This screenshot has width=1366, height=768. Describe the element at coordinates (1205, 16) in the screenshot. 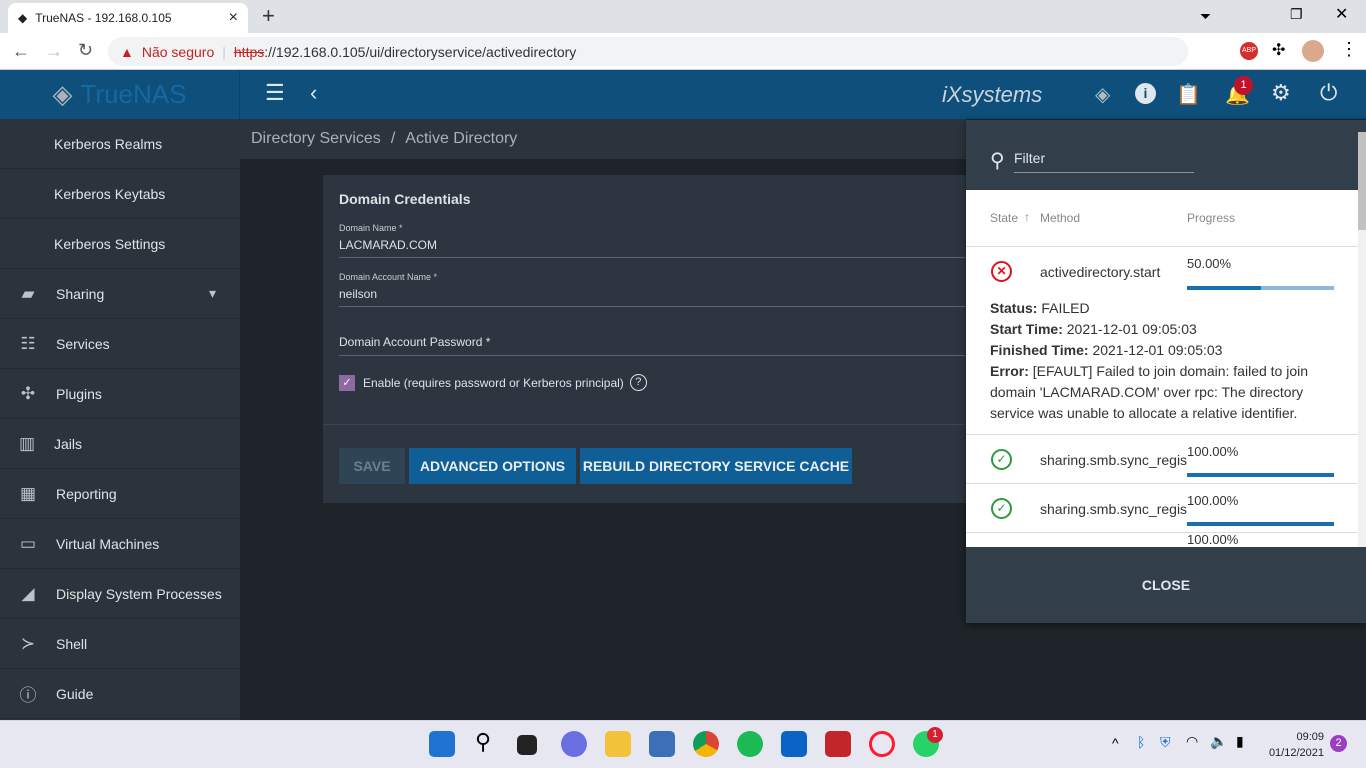

I see `tab-search-icon: ⏷` at that location.